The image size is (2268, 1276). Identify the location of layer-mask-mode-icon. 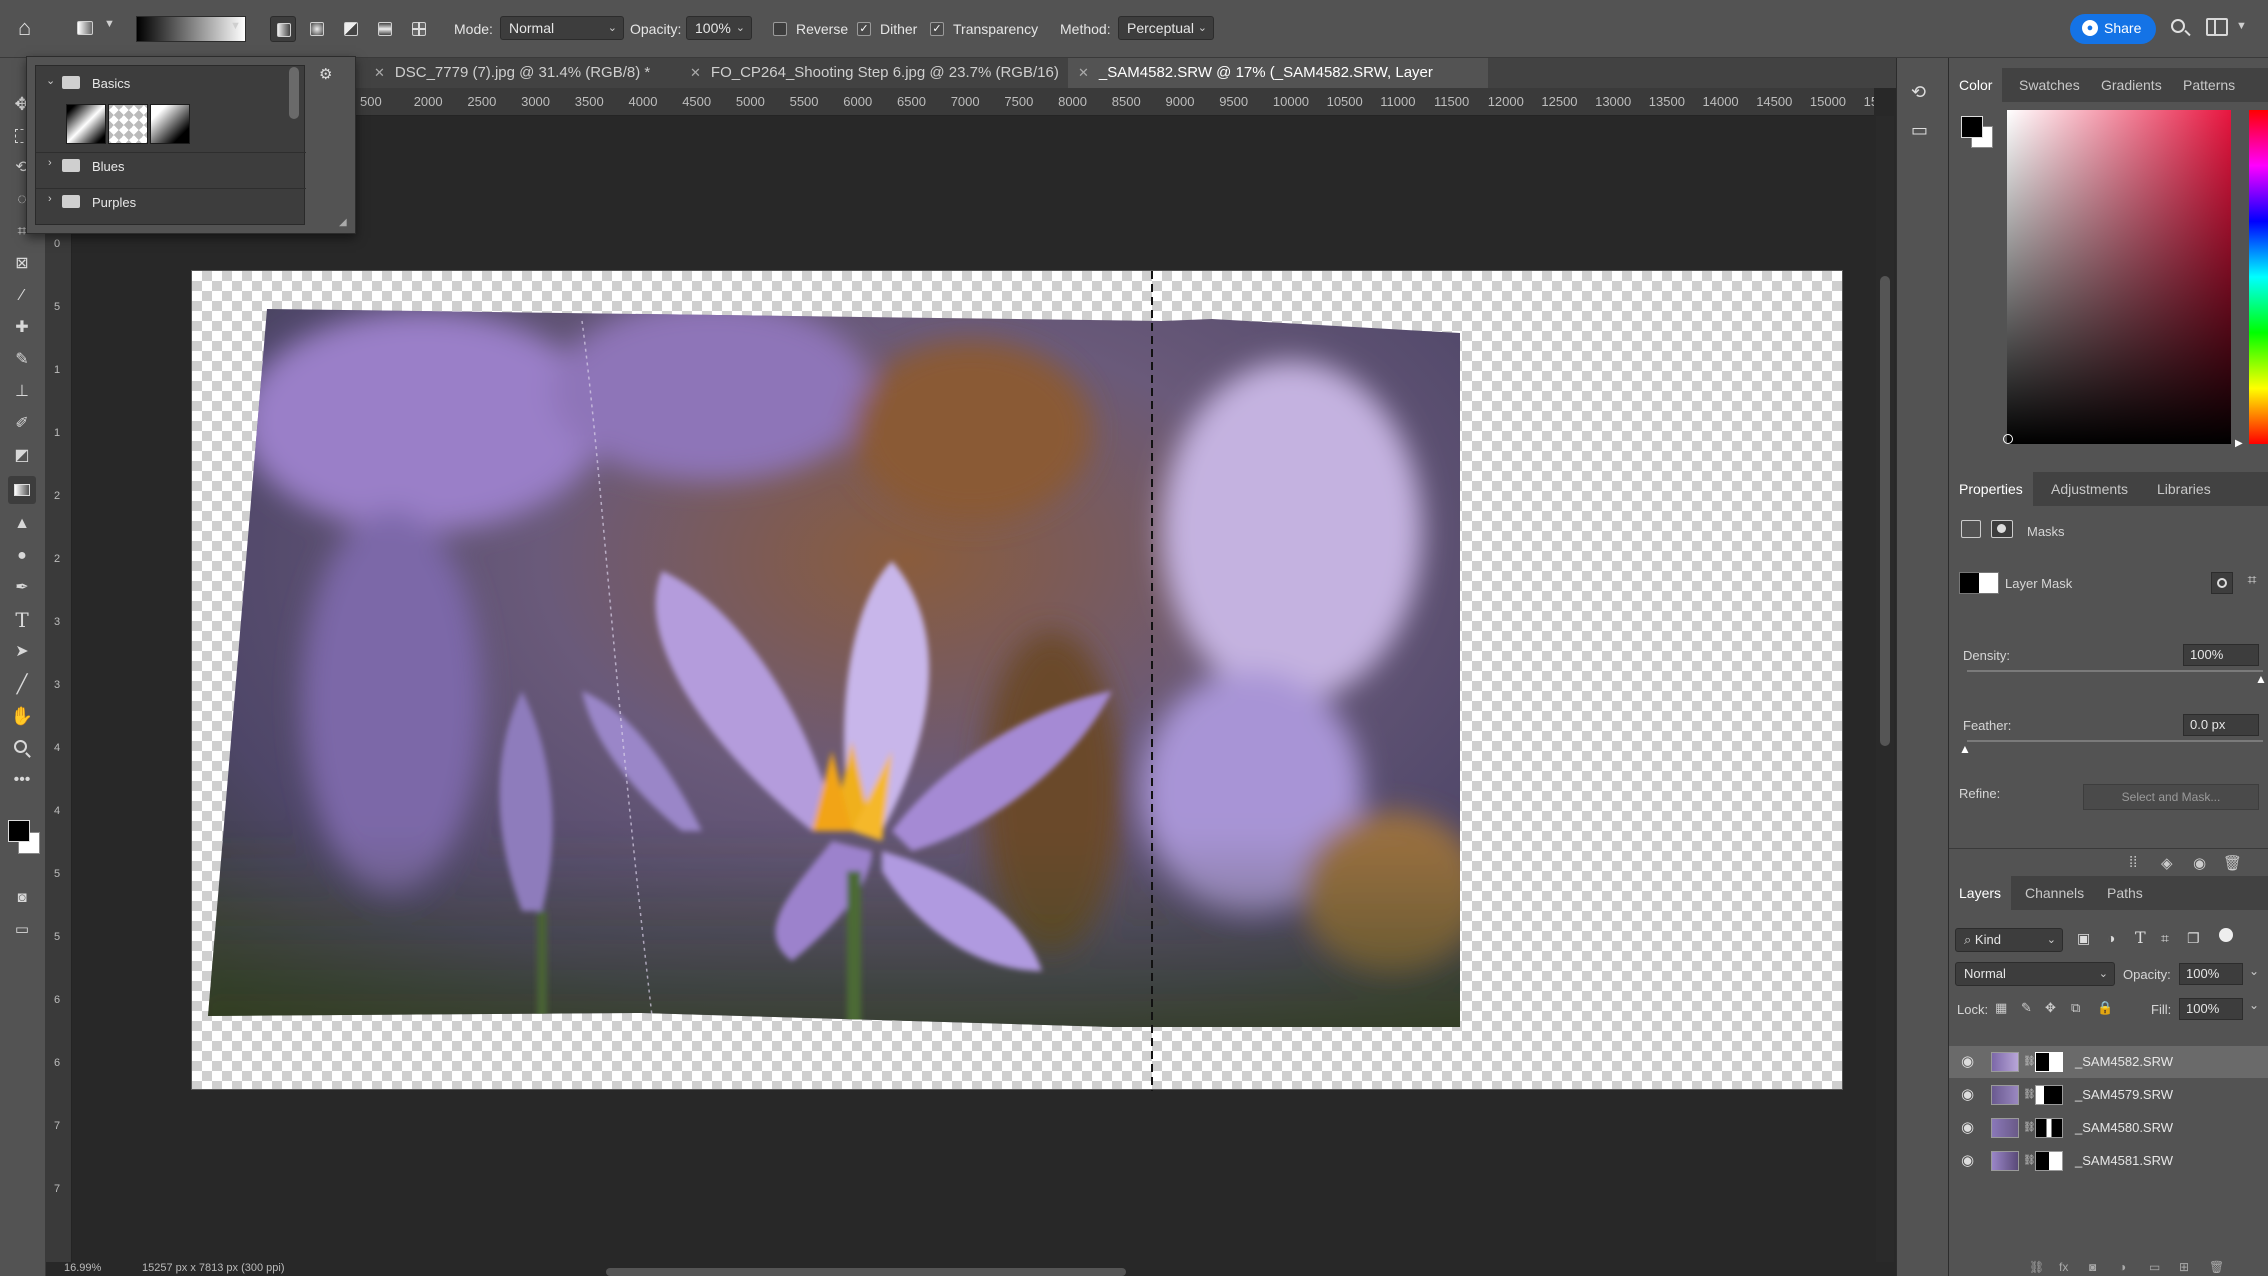
(2002, 529).